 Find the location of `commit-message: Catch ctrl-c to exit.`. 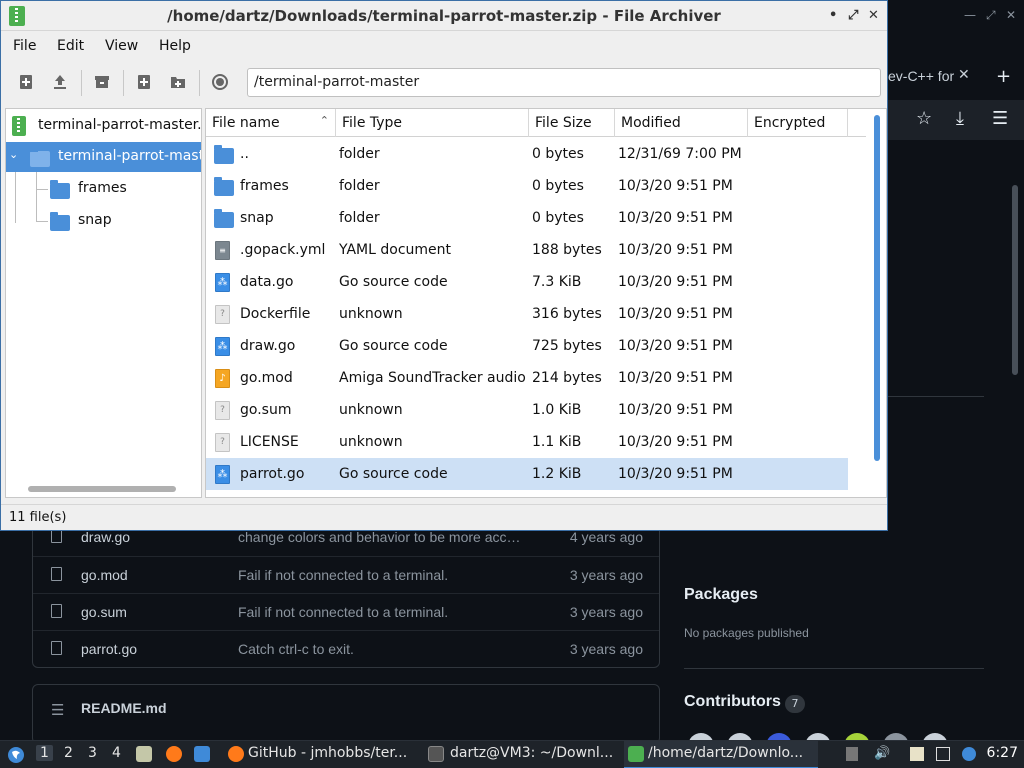

commit-message: Catch ctrl-c to exit. is located at coordinates (383, 649).